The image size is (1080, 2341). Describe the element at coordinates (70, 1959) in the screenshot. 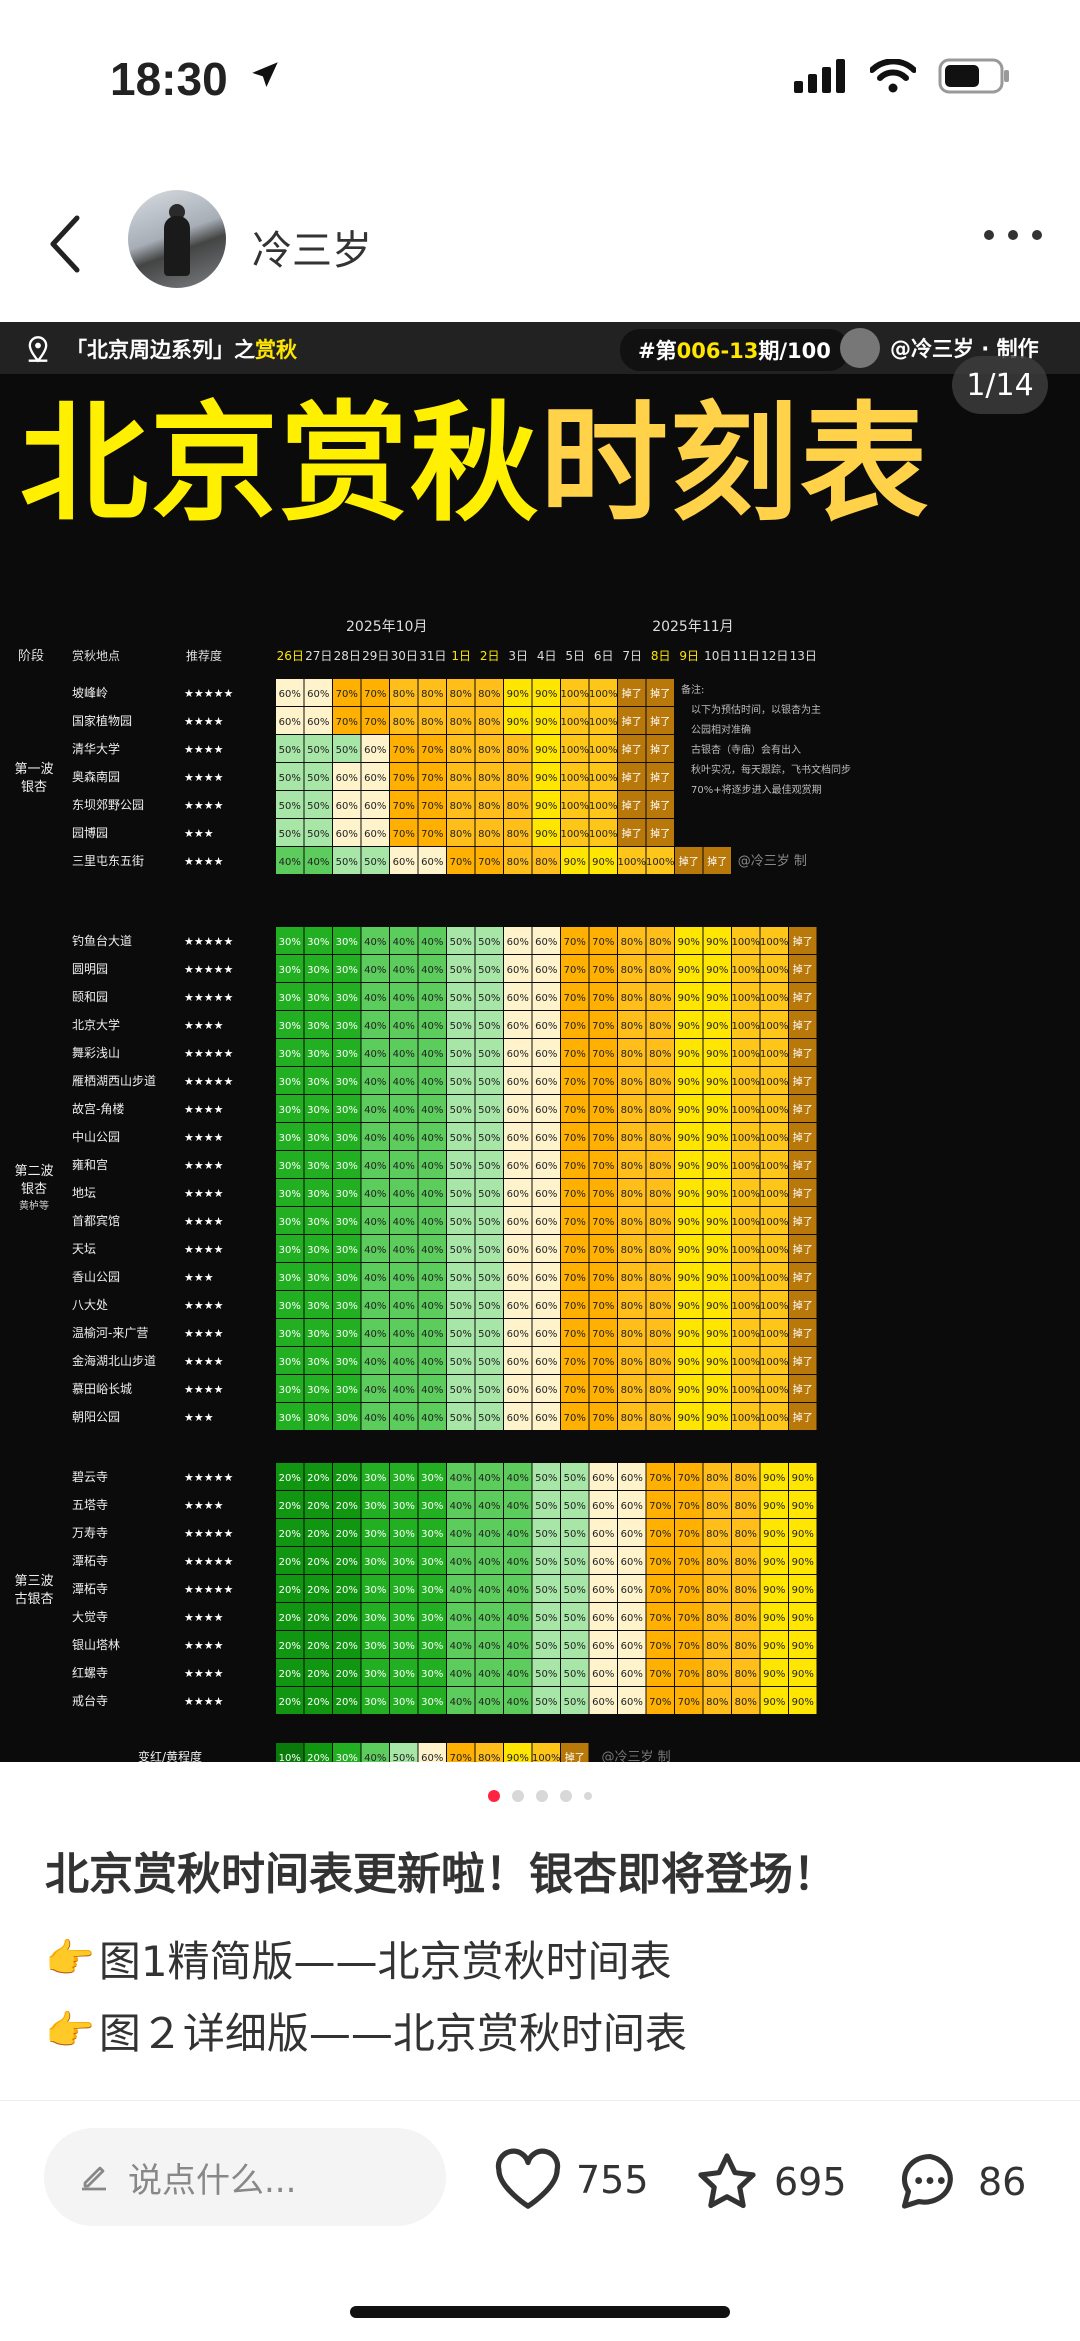

I see `pointing-hand-icon: 👉` at that location.